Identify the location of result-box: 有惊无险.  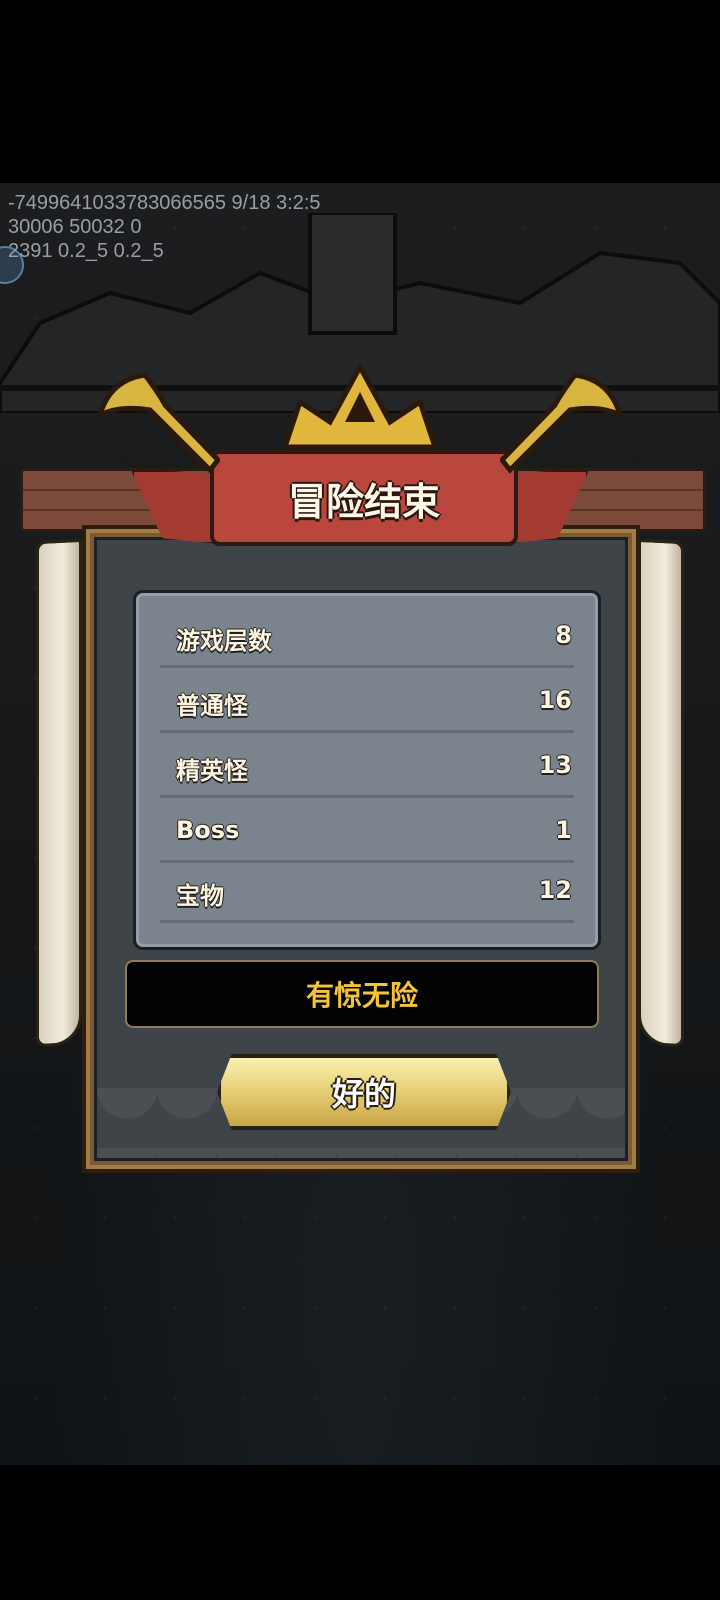
(362, 994).